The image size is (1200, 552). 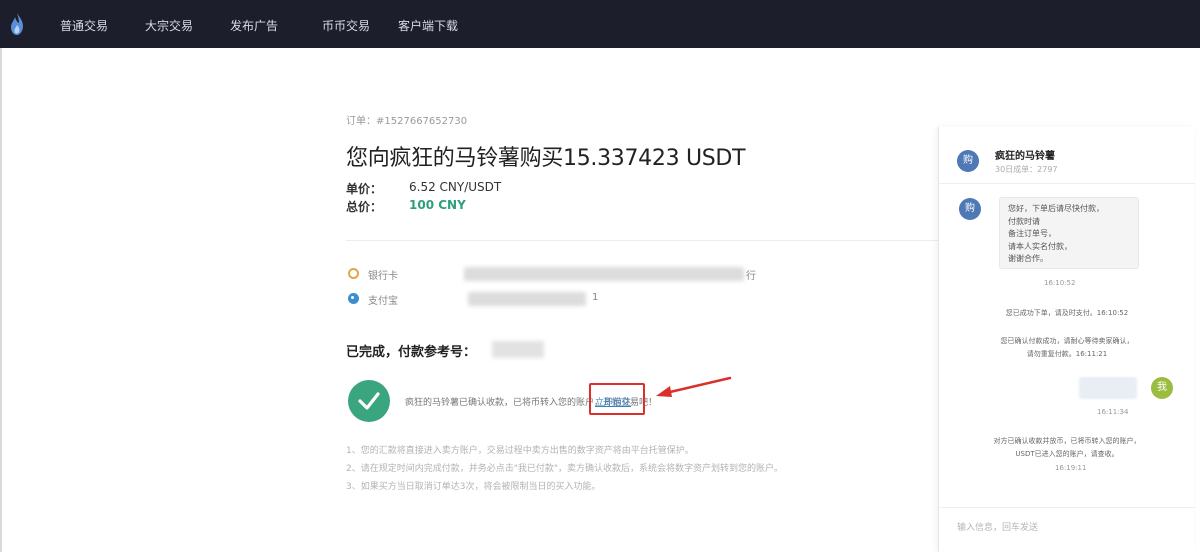 I want to click on bank-card-label: 银行卡, so click(x=383, y=276).